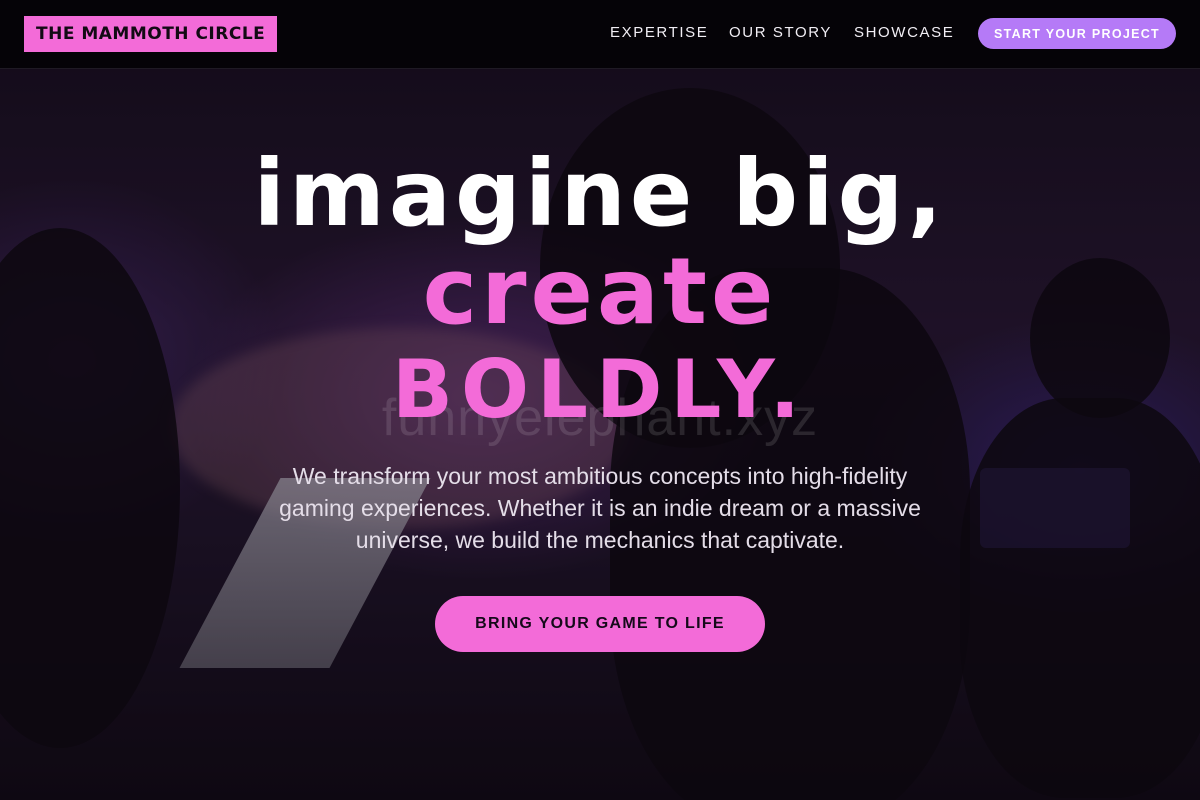 The width and height of the screenshot is (1200, 800). Describe the element at coordinates (780, 32) in the screenshot. I see `nav-link-our-story: OUR STORY` at that location.